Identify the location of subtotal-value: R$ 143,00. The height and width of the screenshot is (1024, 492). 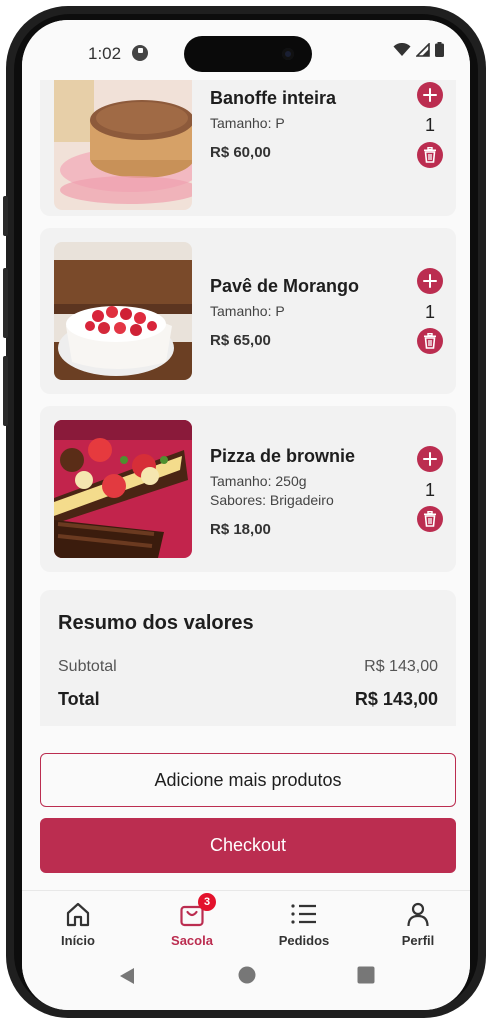
(401, 666).